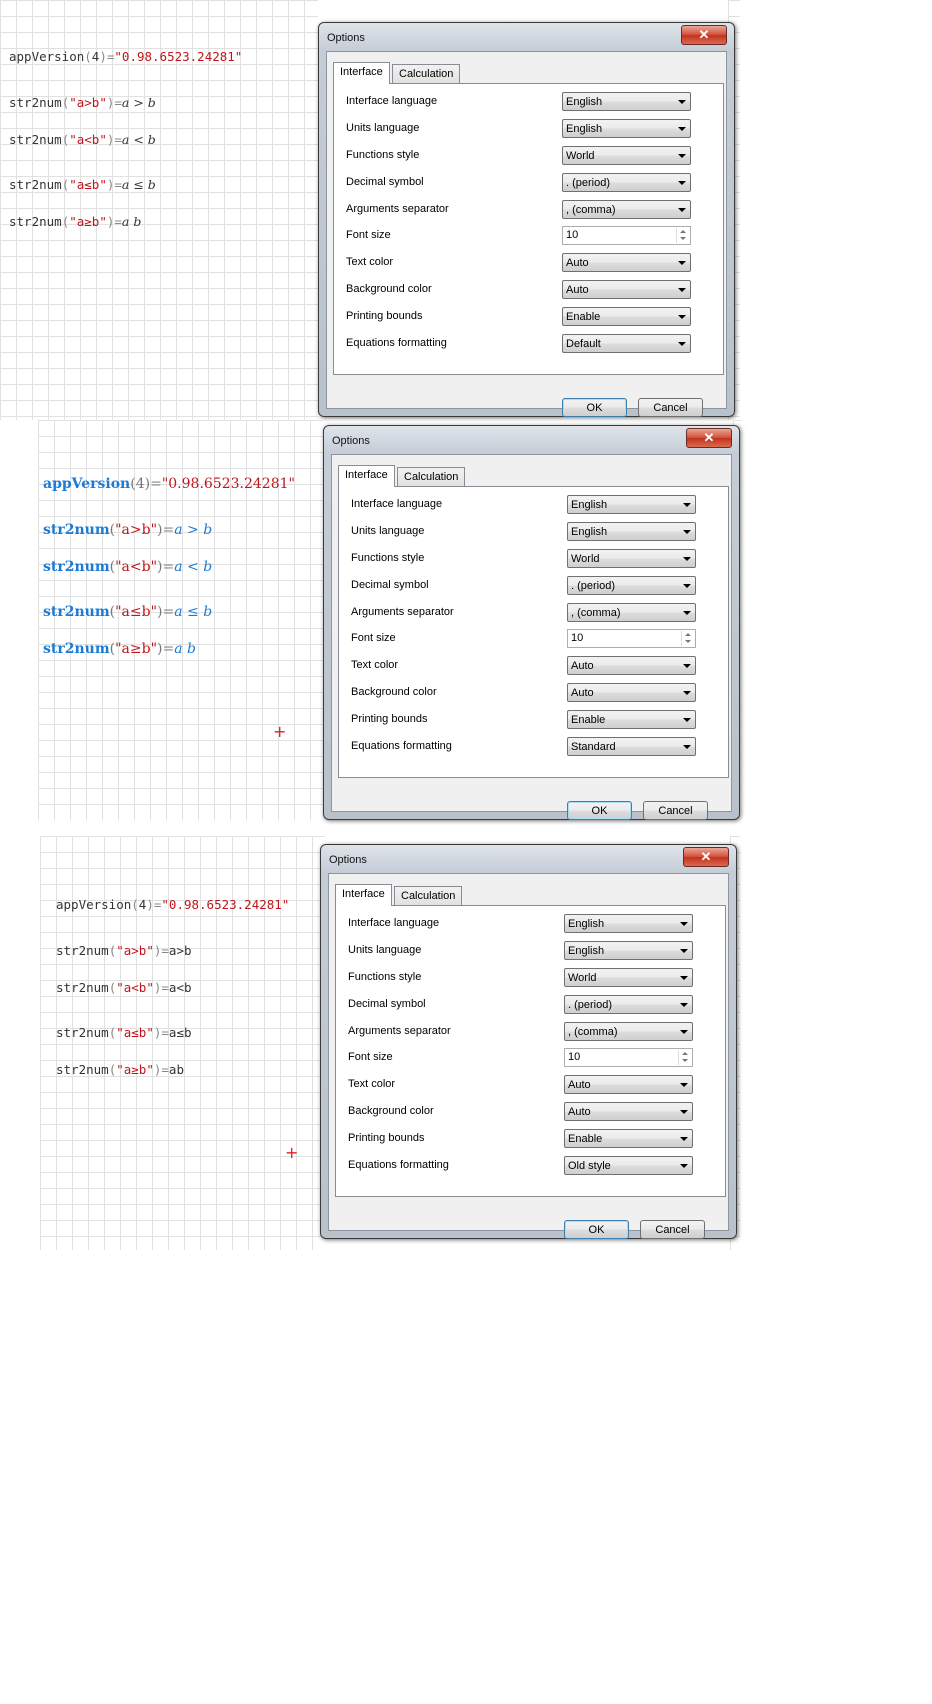  What do you see at coordinates (180, 1032) in the screenshot?
I see `result: a≤b` at bounding box center [180, 1032].